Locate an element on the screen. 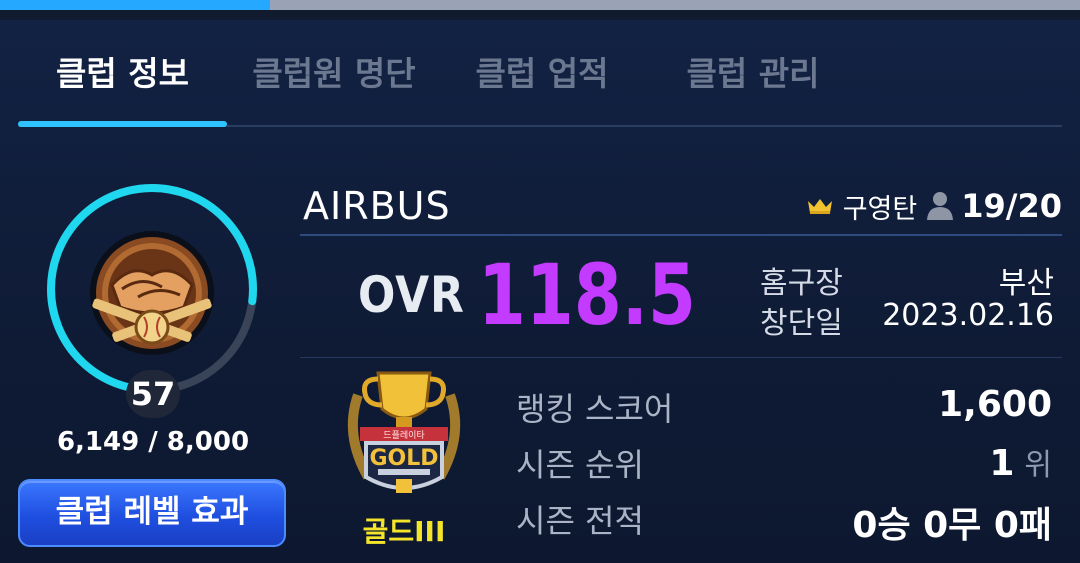 The width and height of the screenshot is (1080, 563). ranking-score-label: 랭킹 스코어 is located at coordinates (595, 409).